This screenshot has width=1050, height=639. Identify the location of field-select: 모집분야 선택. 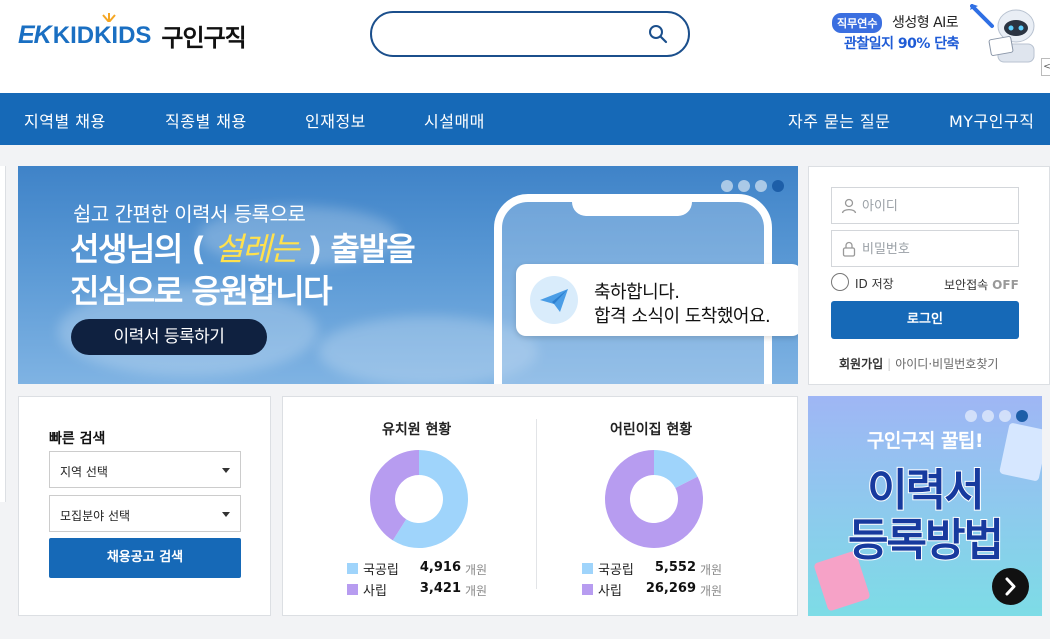
(145, 513).